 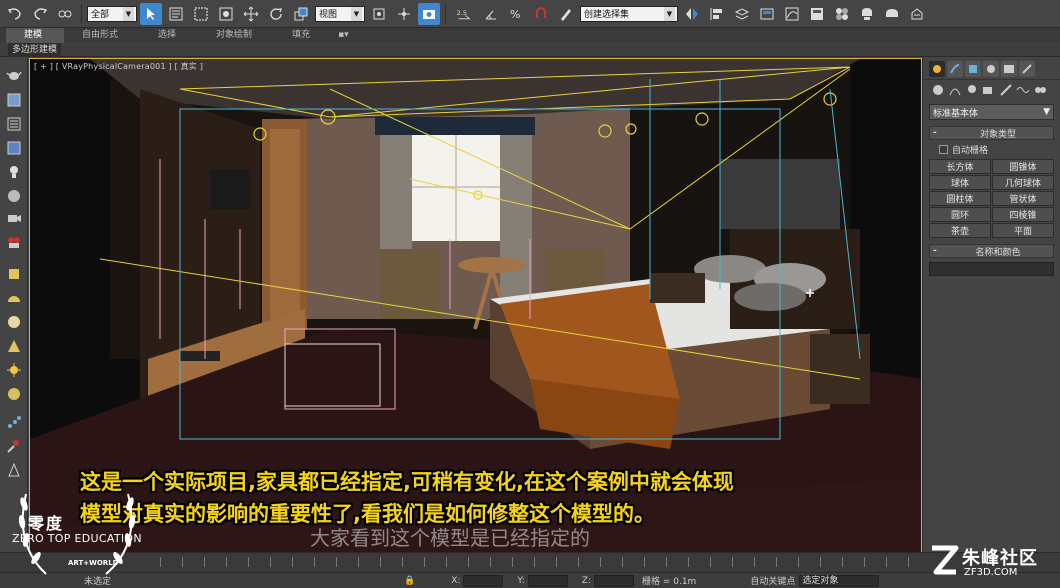 What do you see at coordinates (960, 198) in the screenshot?
I see `cylinder-button: 圆柱体` at bounding box center [960, 198].